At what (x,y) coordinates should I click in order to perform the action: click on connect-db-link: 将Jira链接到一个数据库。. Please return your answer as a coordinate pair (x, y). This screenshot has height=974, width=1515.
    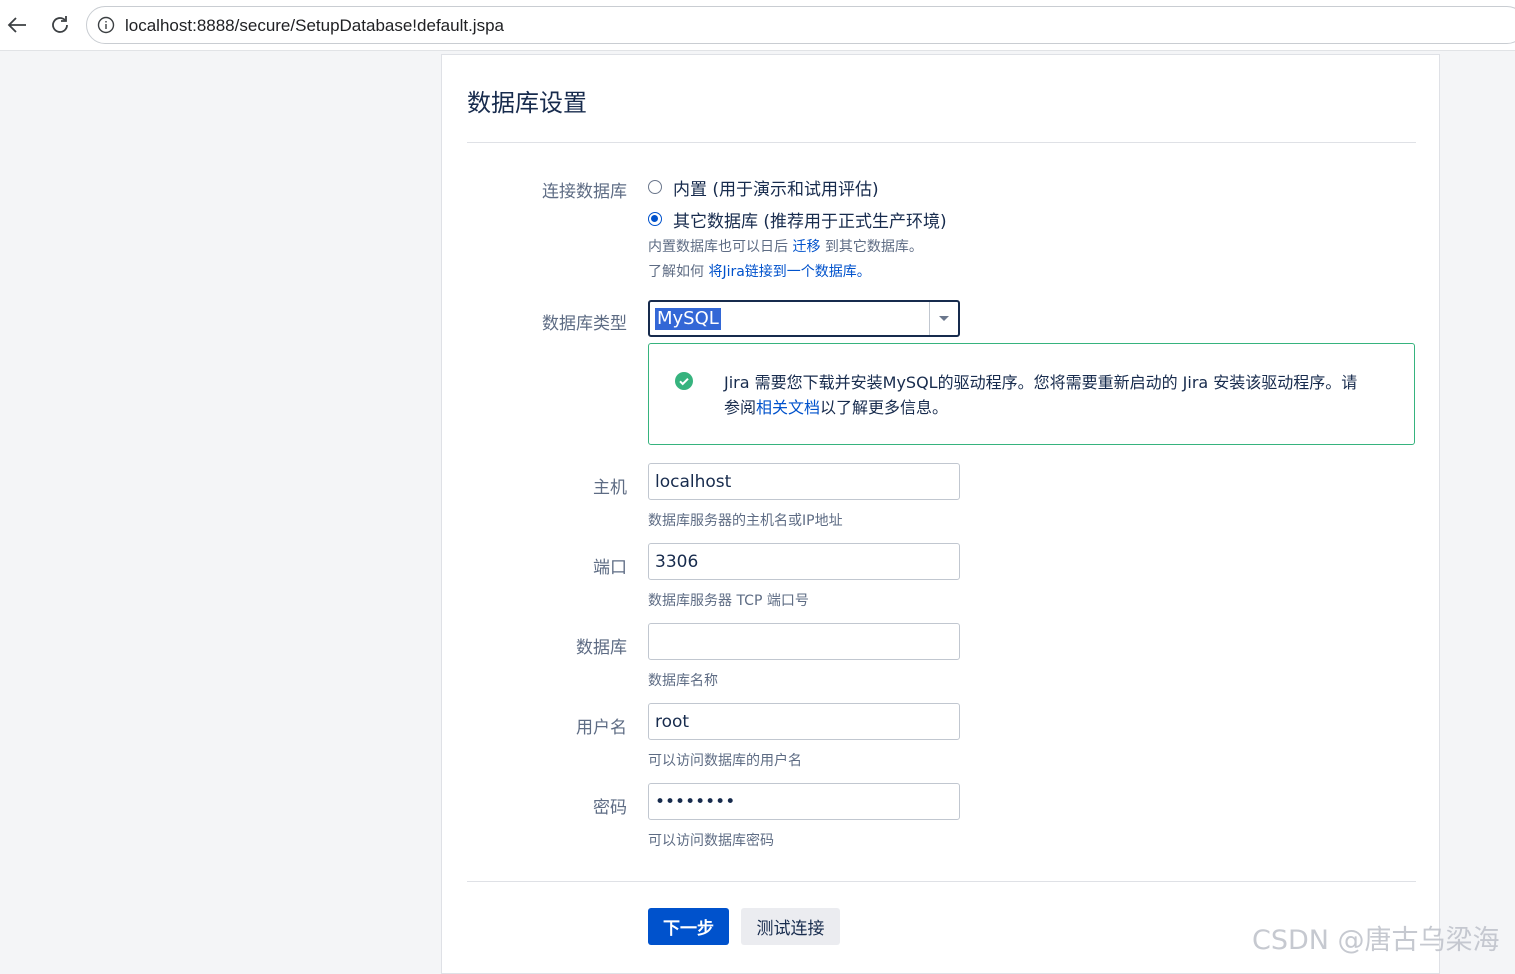
    Looking at the image, I should click on (789, 272).